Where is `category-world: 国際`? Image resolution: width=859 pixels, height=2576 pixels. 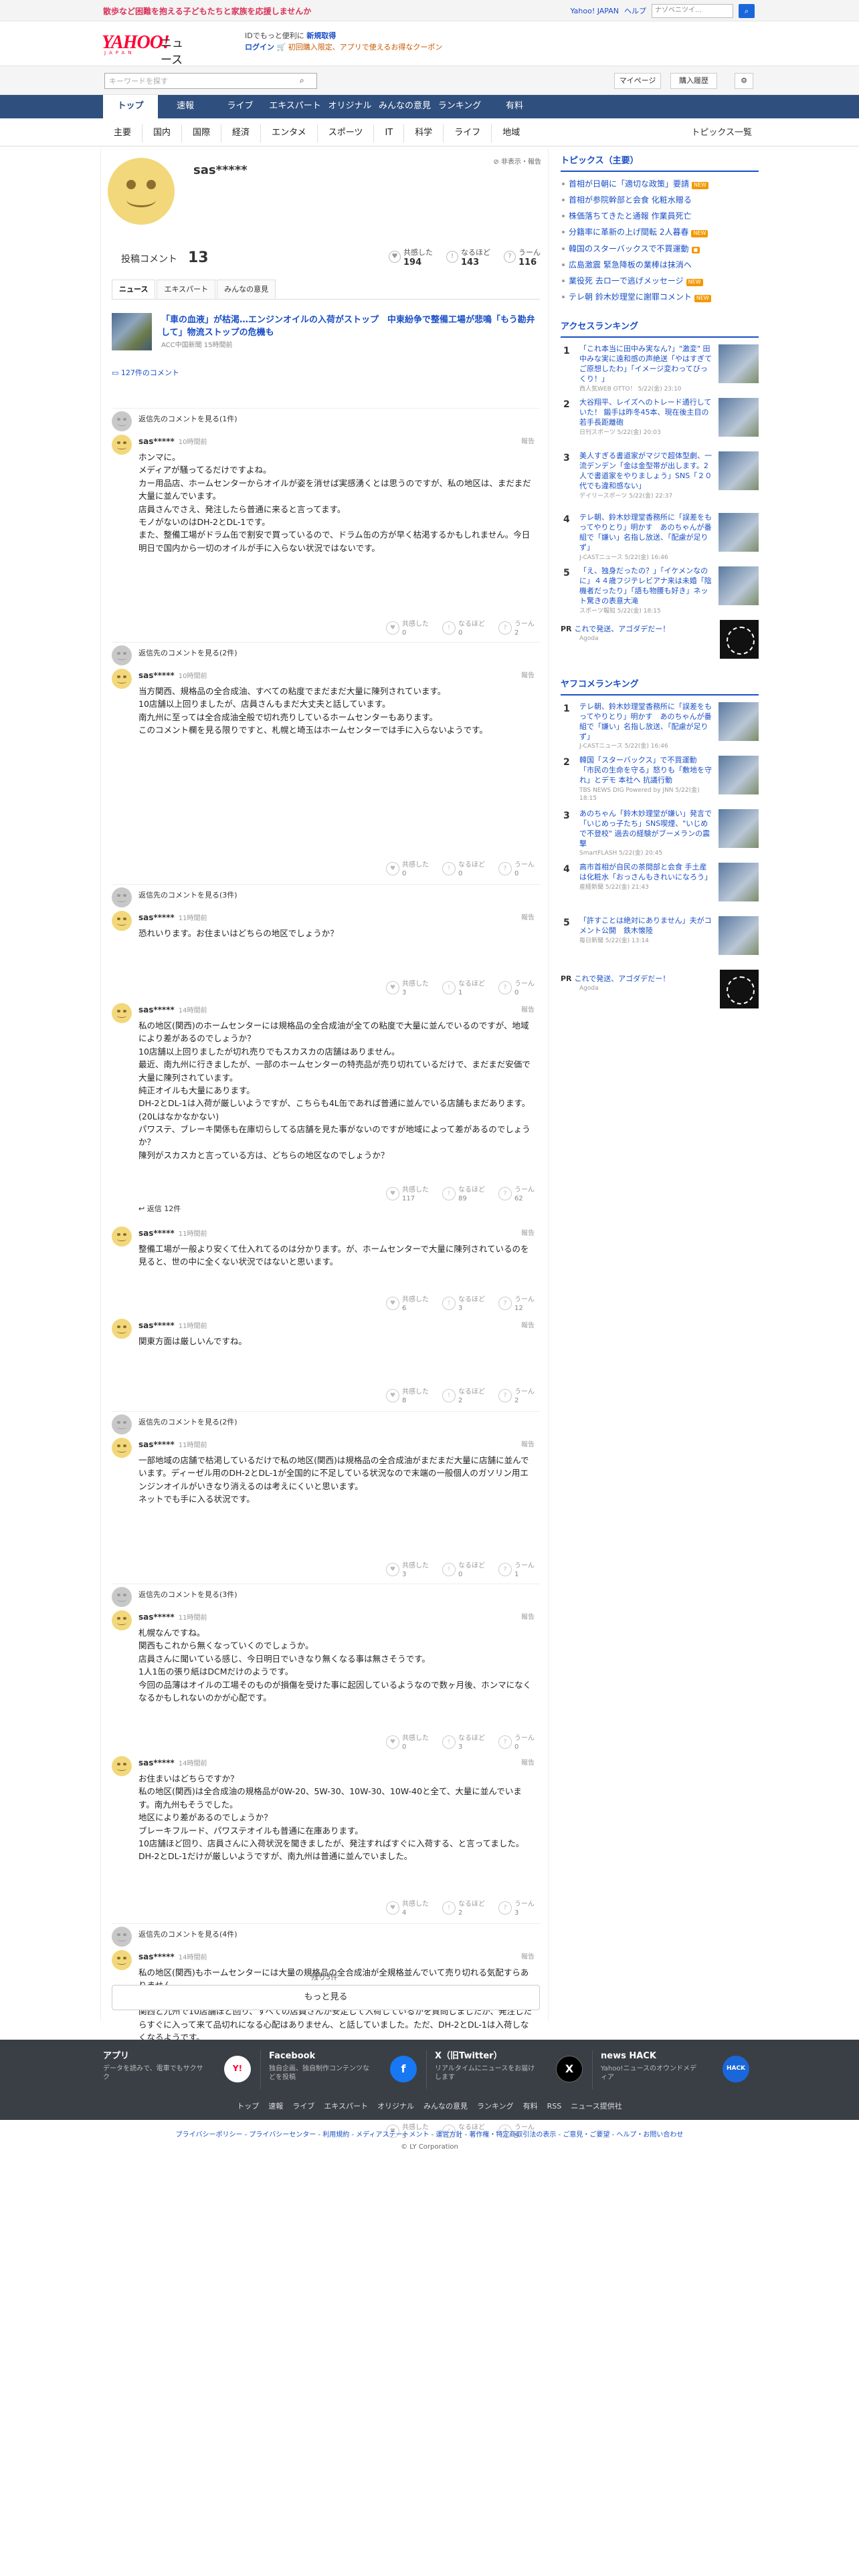
category-world: 国際 is located at coordinates (202, 133).